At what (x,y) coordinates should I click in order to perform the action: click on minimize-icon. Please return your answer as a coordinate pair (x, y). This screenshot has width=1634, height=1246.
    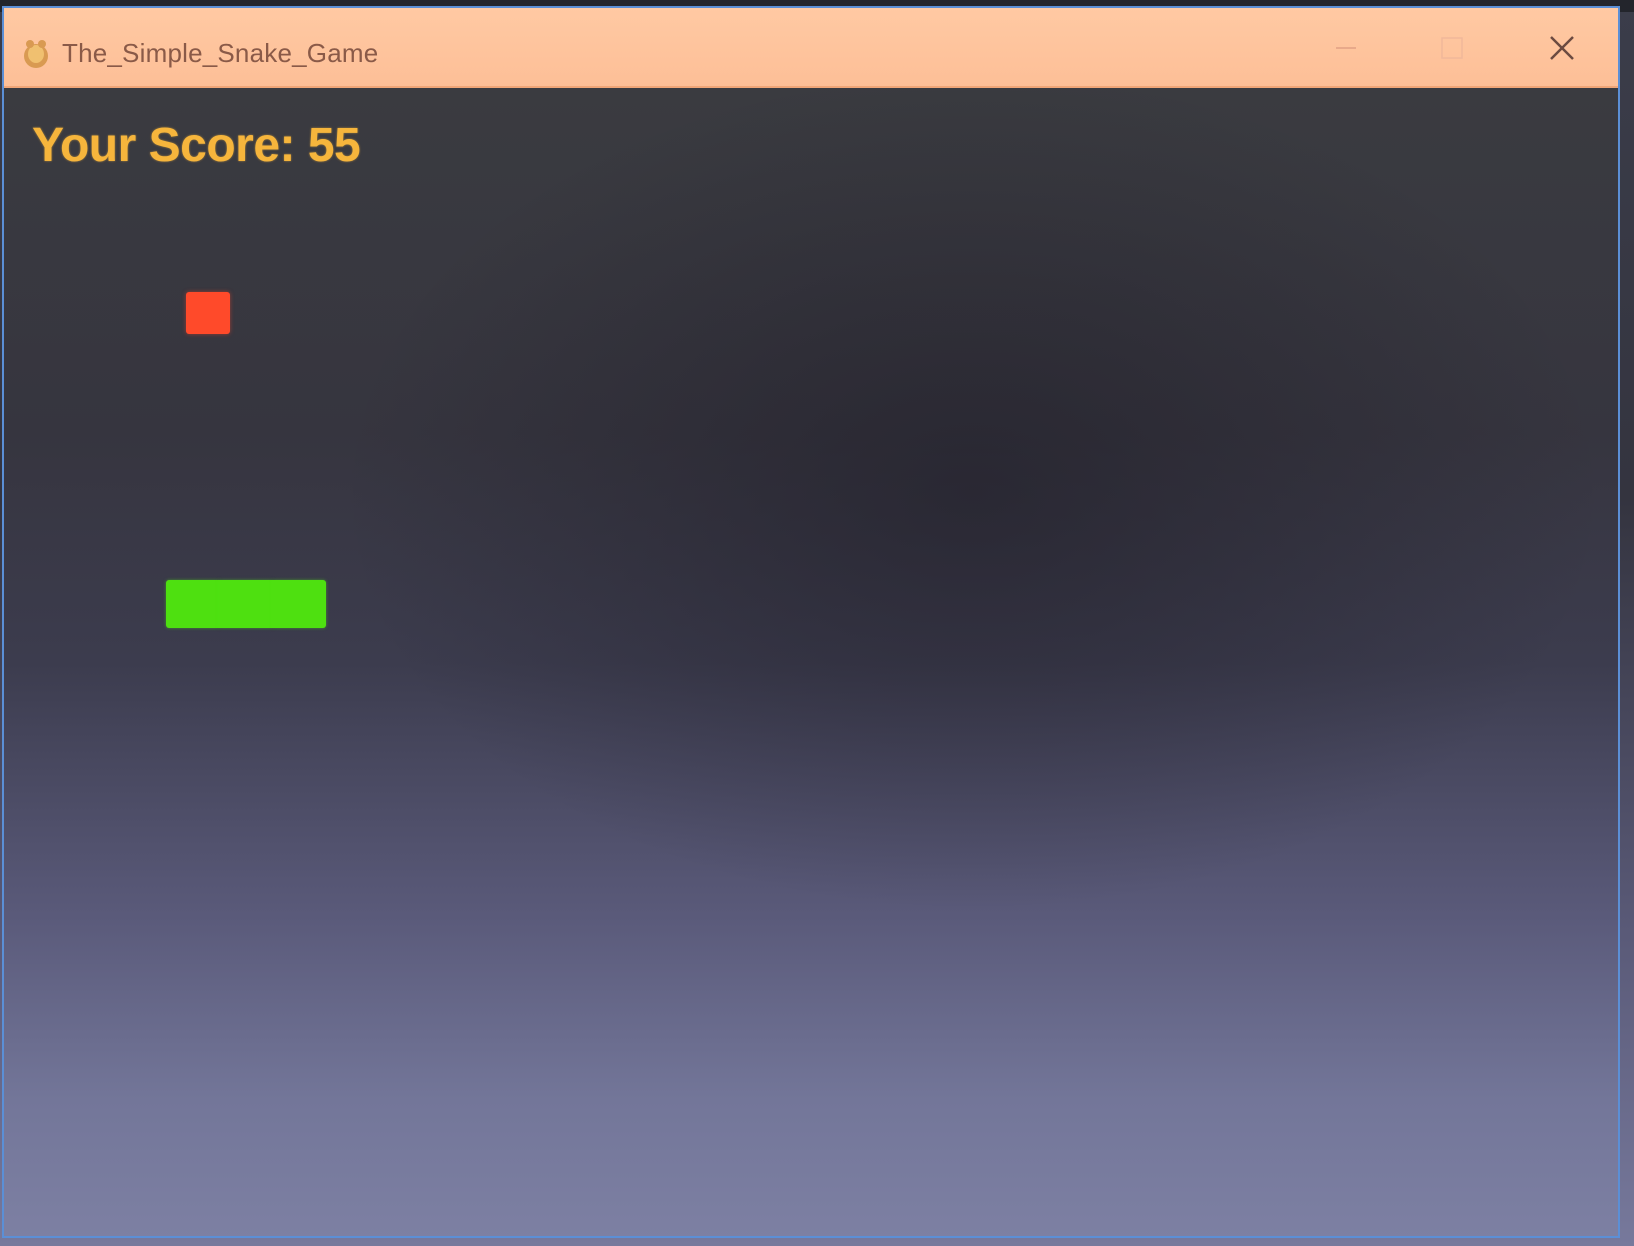
    Looking at the image, I should click on (1346, 48).